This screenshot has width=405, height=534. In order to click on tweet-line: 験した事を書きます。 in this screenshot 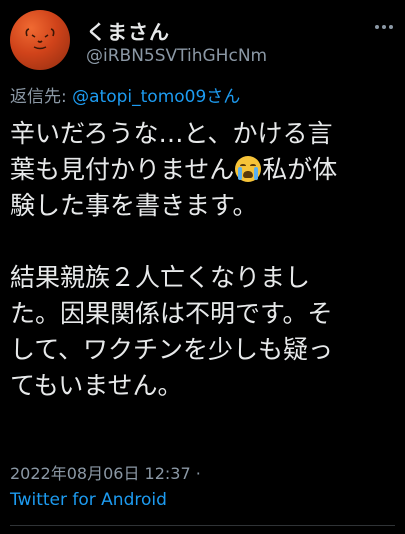, I will do `click(134, 205)`.